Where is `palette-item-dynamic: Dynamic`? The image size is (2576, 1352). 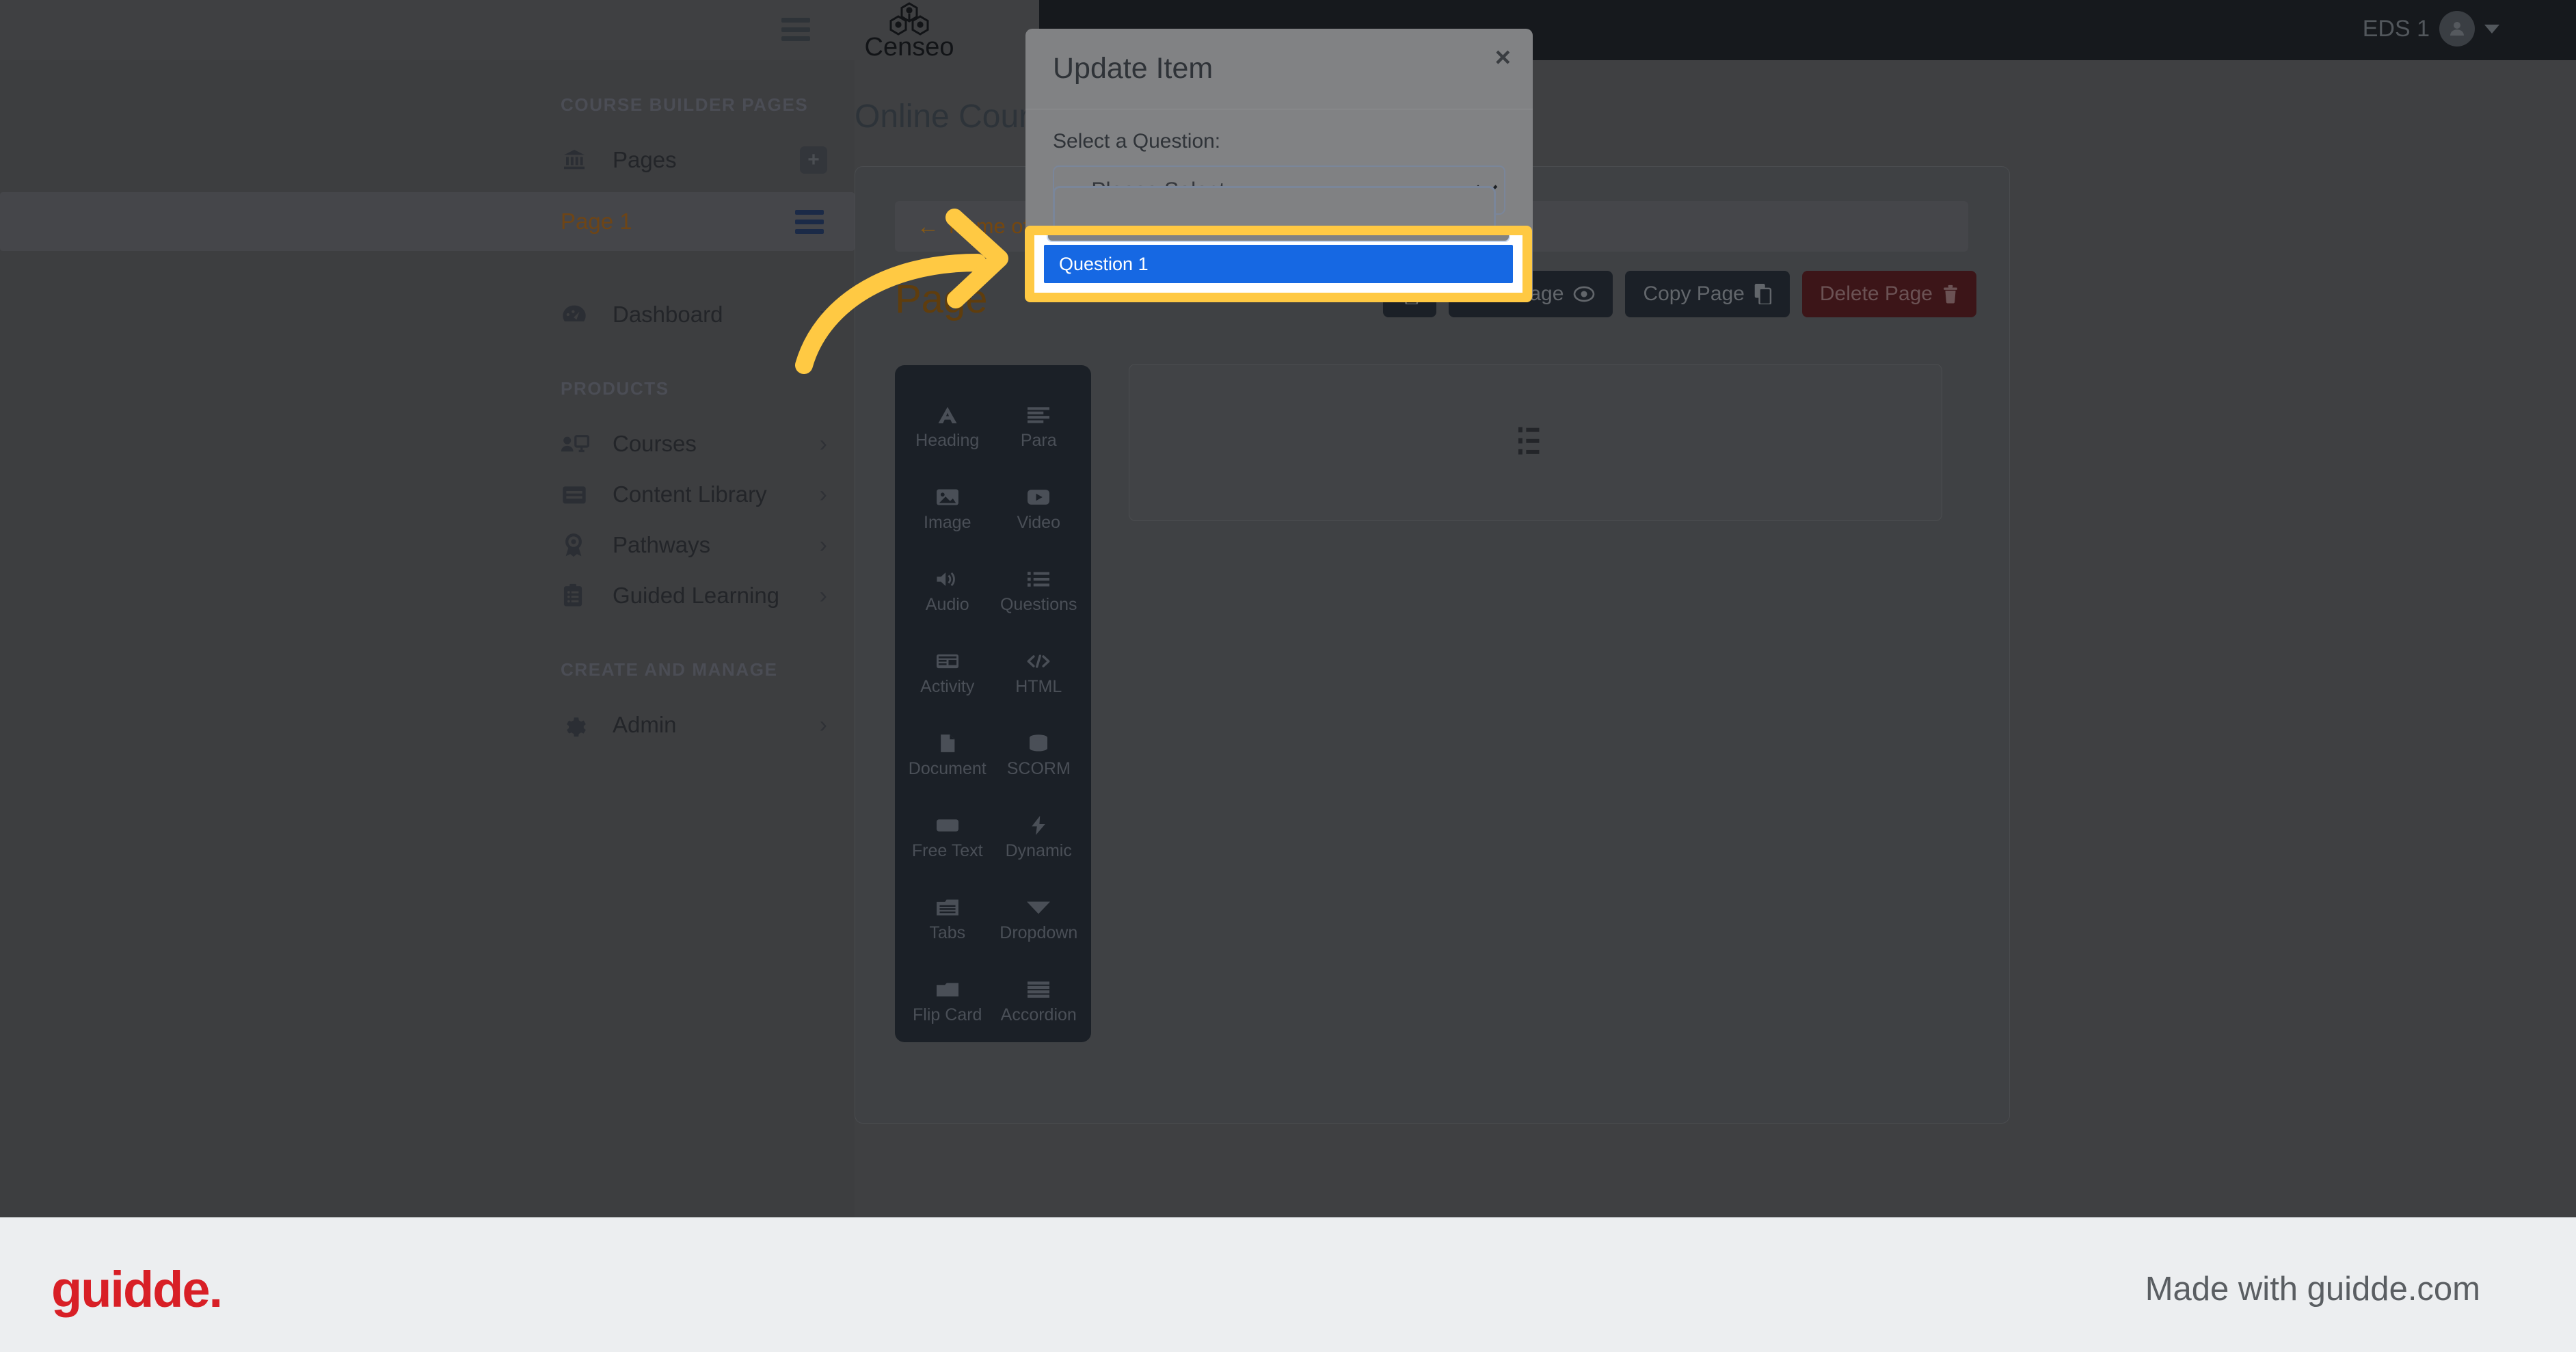 palette-item-dynamic: Dynamic is located at coordinates (1039, 837).